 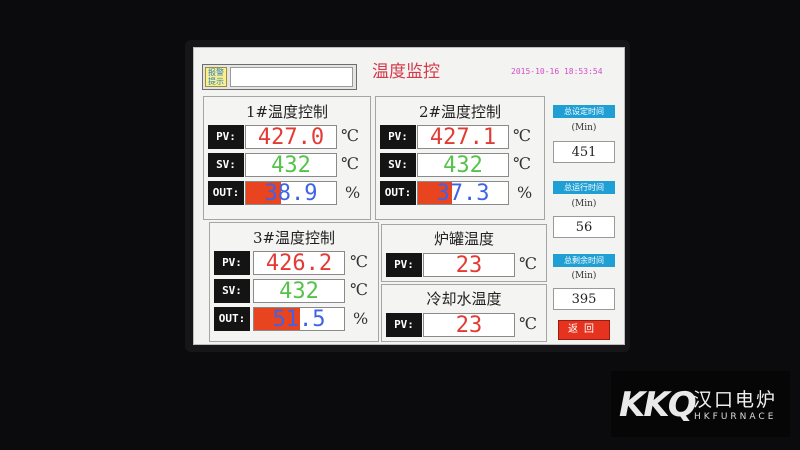 I want to click on controller-title: 2#温度控制, so click(x=460, y=112).